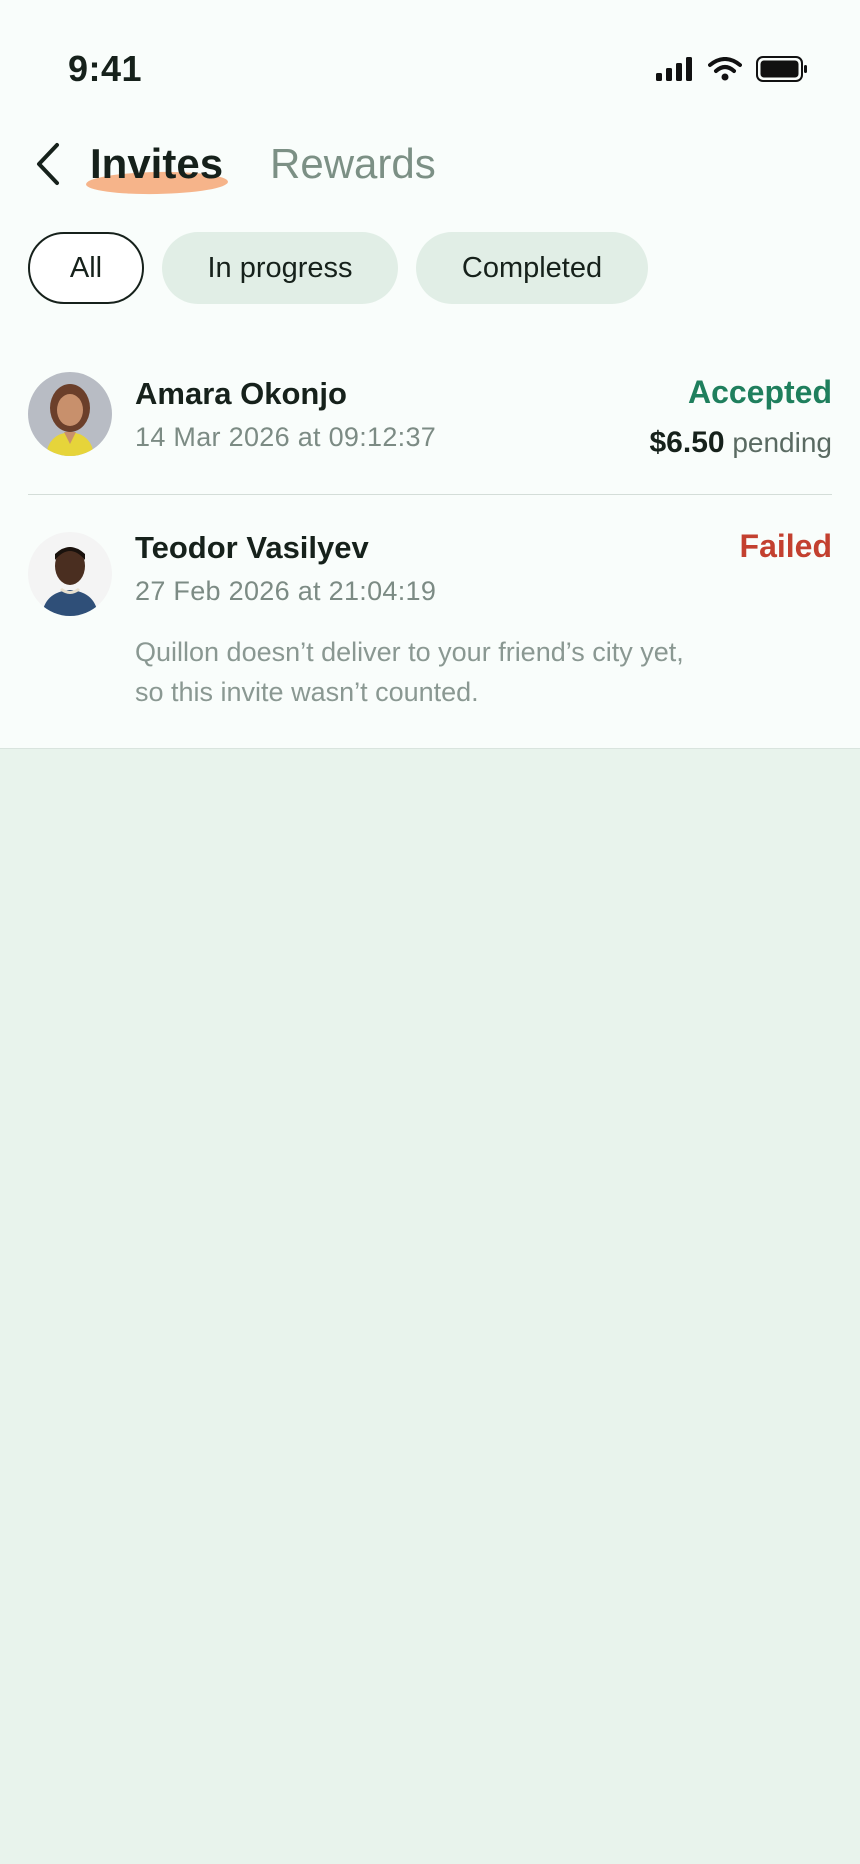 The height and width of the screenshot is (1864, 860). Describe the element at coordinates (782, 442) in the screenshot. I see `reward-state: pending` at that location.